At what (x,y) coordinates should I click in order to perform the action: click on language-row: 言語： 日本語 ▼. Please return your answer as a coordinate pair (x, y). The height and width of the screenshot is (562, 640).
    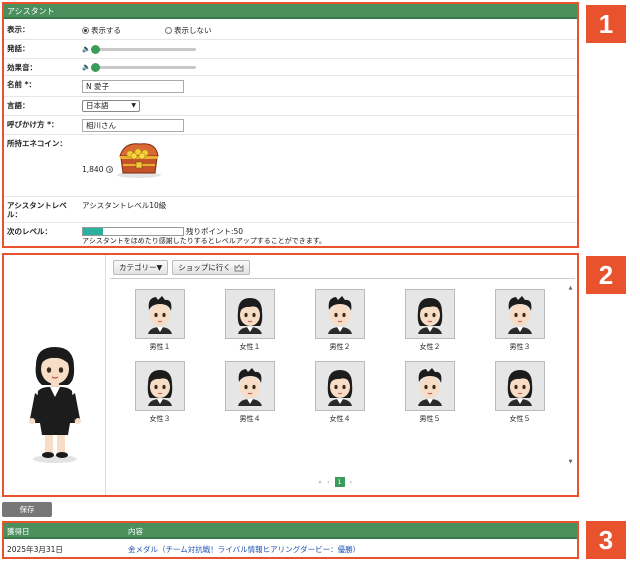
    Looking at the image, I should click on (290, 106).